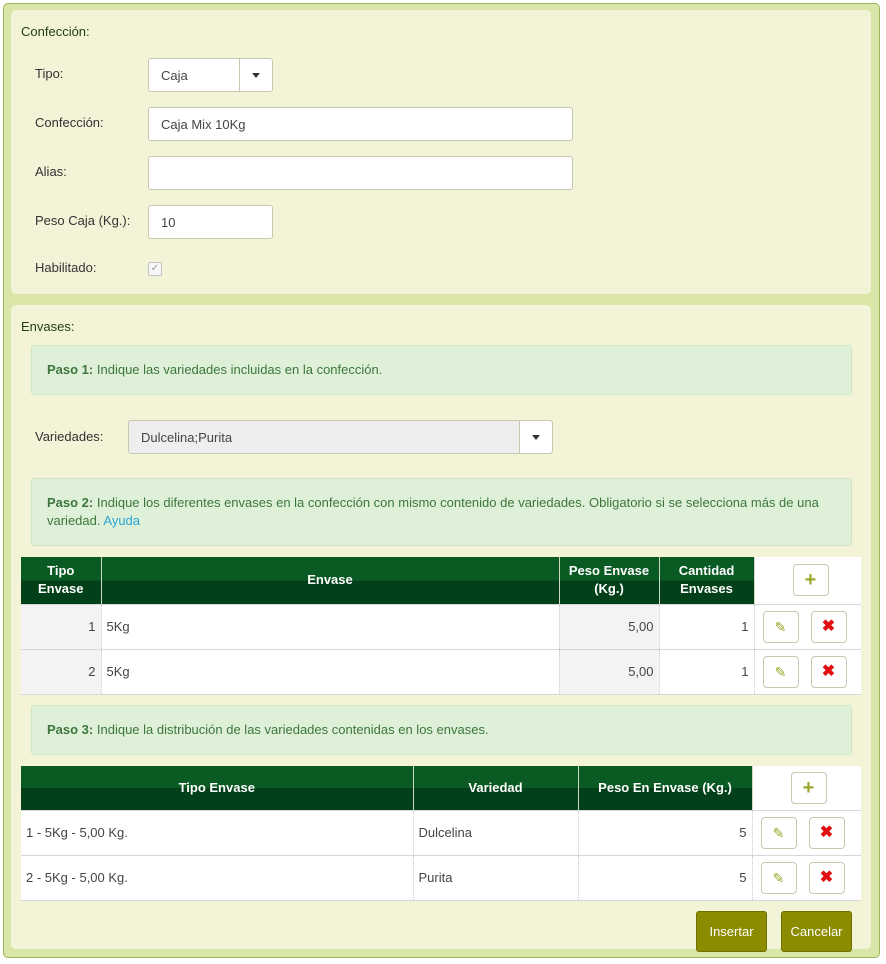  What do you see at coordinates (330, 580) in the screenshot?
I see `col-envase: Envase` at bounding box center [330, 580].